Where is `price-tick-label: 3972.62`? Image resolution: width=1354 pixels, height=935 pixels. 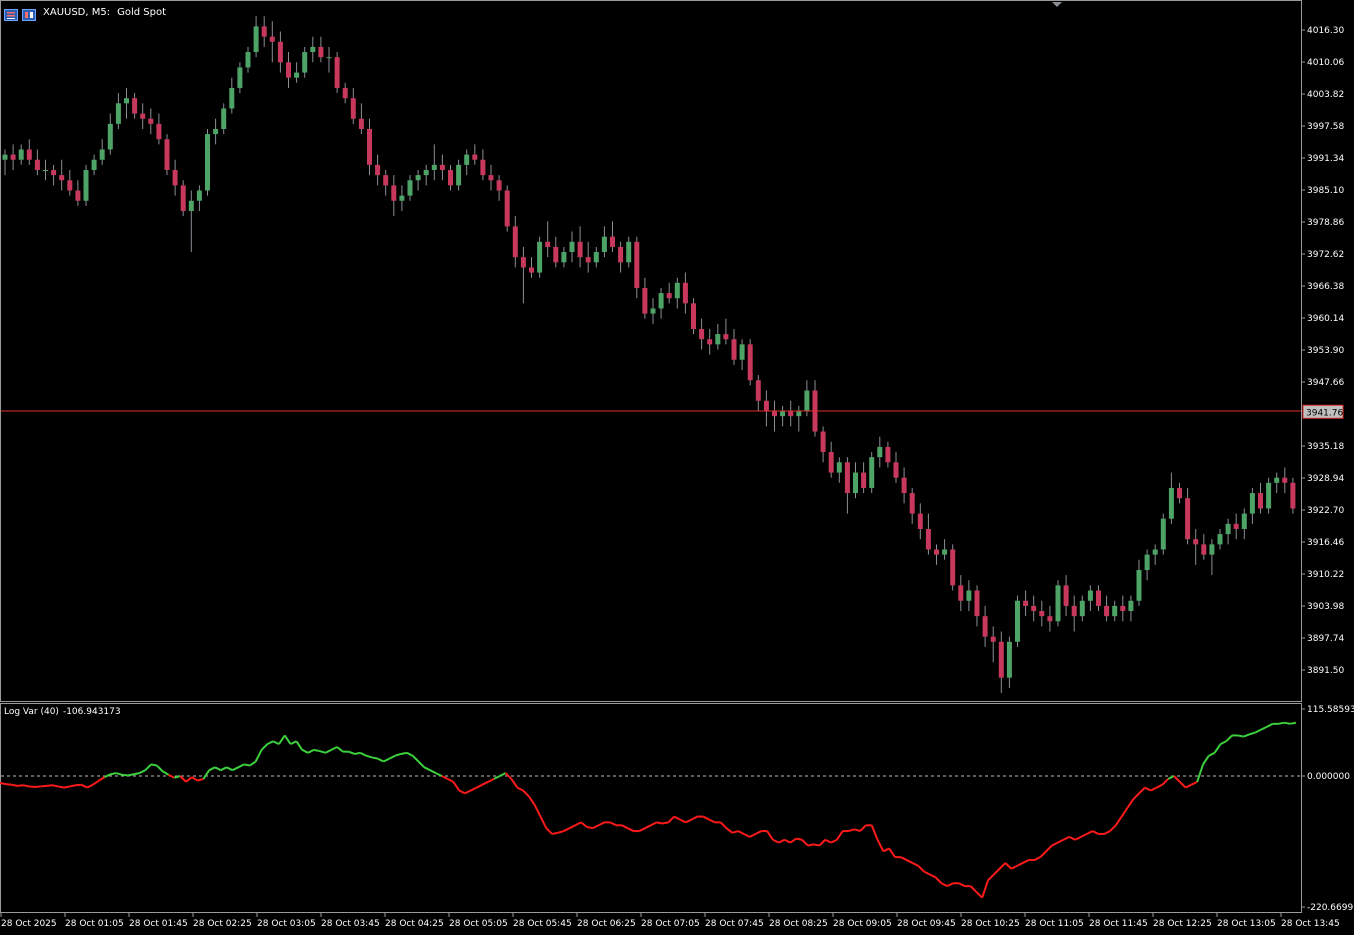 price-tick-label: 3972.62 is located at coordinates (1325, 255).